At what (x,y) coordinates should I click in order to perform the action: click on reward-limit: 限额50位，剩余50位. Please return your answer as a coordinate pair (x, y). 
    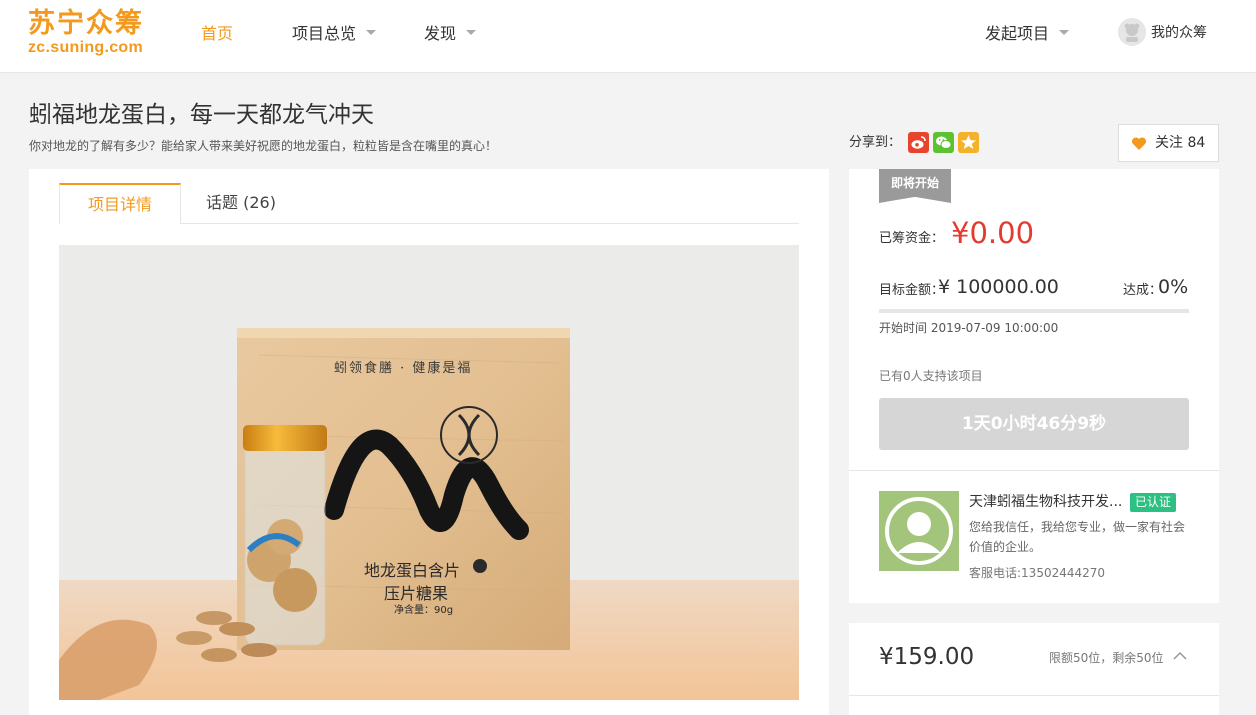
    Looking at the image, I should click on (1106, 658).